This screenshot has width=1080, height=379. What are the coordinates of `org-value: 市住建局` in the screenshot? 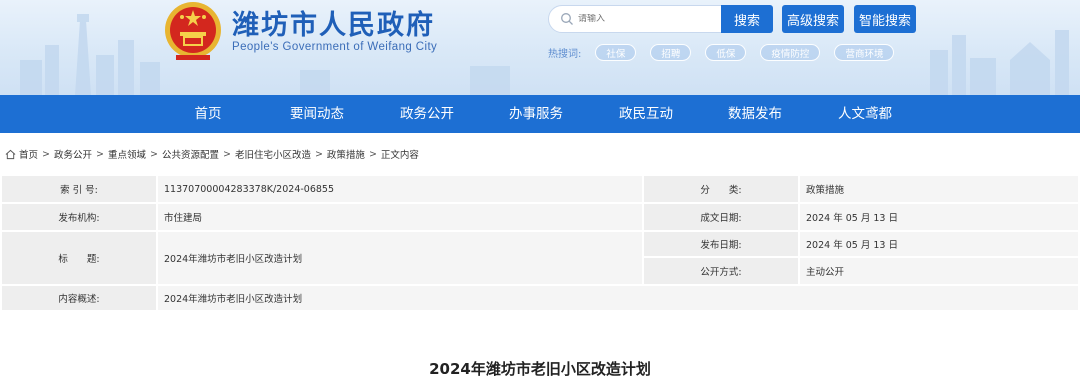 It's located at (400, 217).